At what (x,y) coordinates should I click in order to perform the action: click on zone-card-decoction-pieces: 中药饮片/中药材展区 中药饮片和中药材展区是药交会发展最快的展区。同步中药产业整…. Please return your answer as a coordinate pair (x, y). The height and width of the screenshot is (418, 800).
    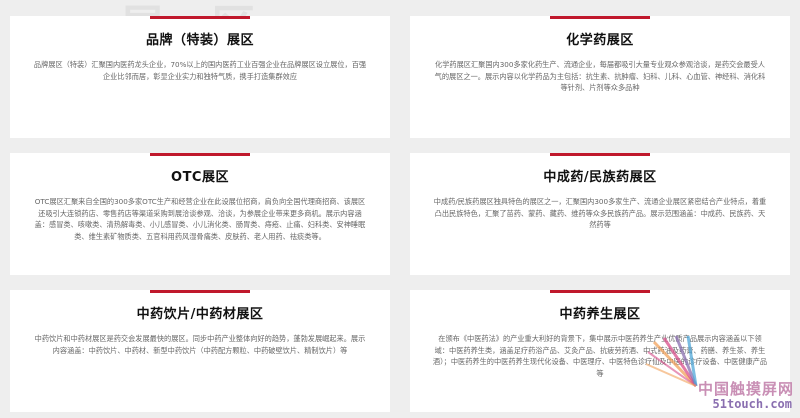
    Looking at the image, I should click on (200, 351).